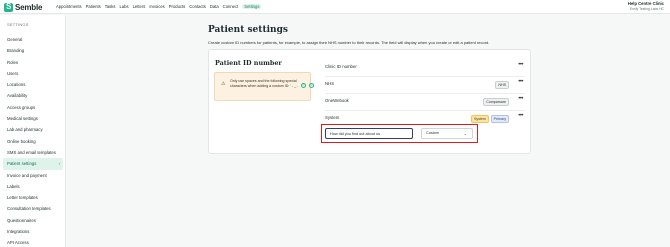 The height and width of the screenshot is (247, 670). What do you see at coordinates (252, 6) in the screenshot?
I see `nav-settings: Settings` at bounding box center [252, 6].